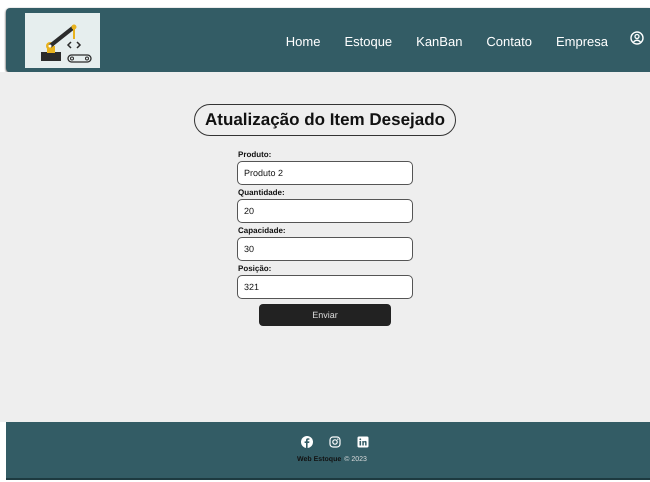 This screenshot has height=482, width=650. Describe the element at coordinates (509, 41) in the screenshot. I see `nav-link: Contato` at that location.